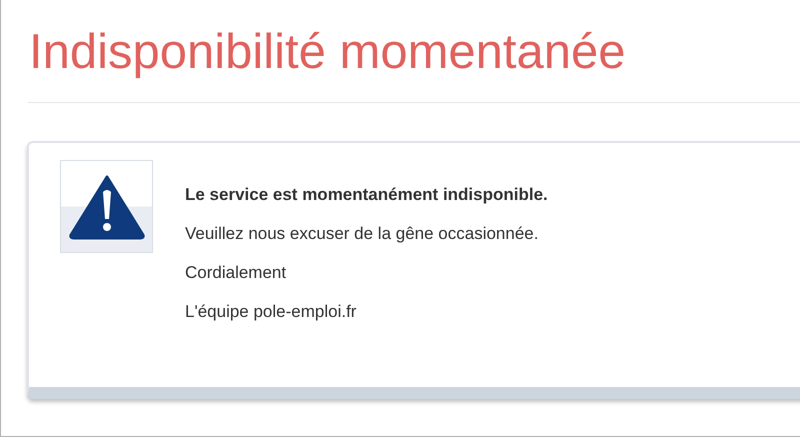 Image resolution: width=800 pixels, height=437 pixels. I want to click on message-text: Veuillez nous excuser de la gêne occasionnée., so click(362, 234).